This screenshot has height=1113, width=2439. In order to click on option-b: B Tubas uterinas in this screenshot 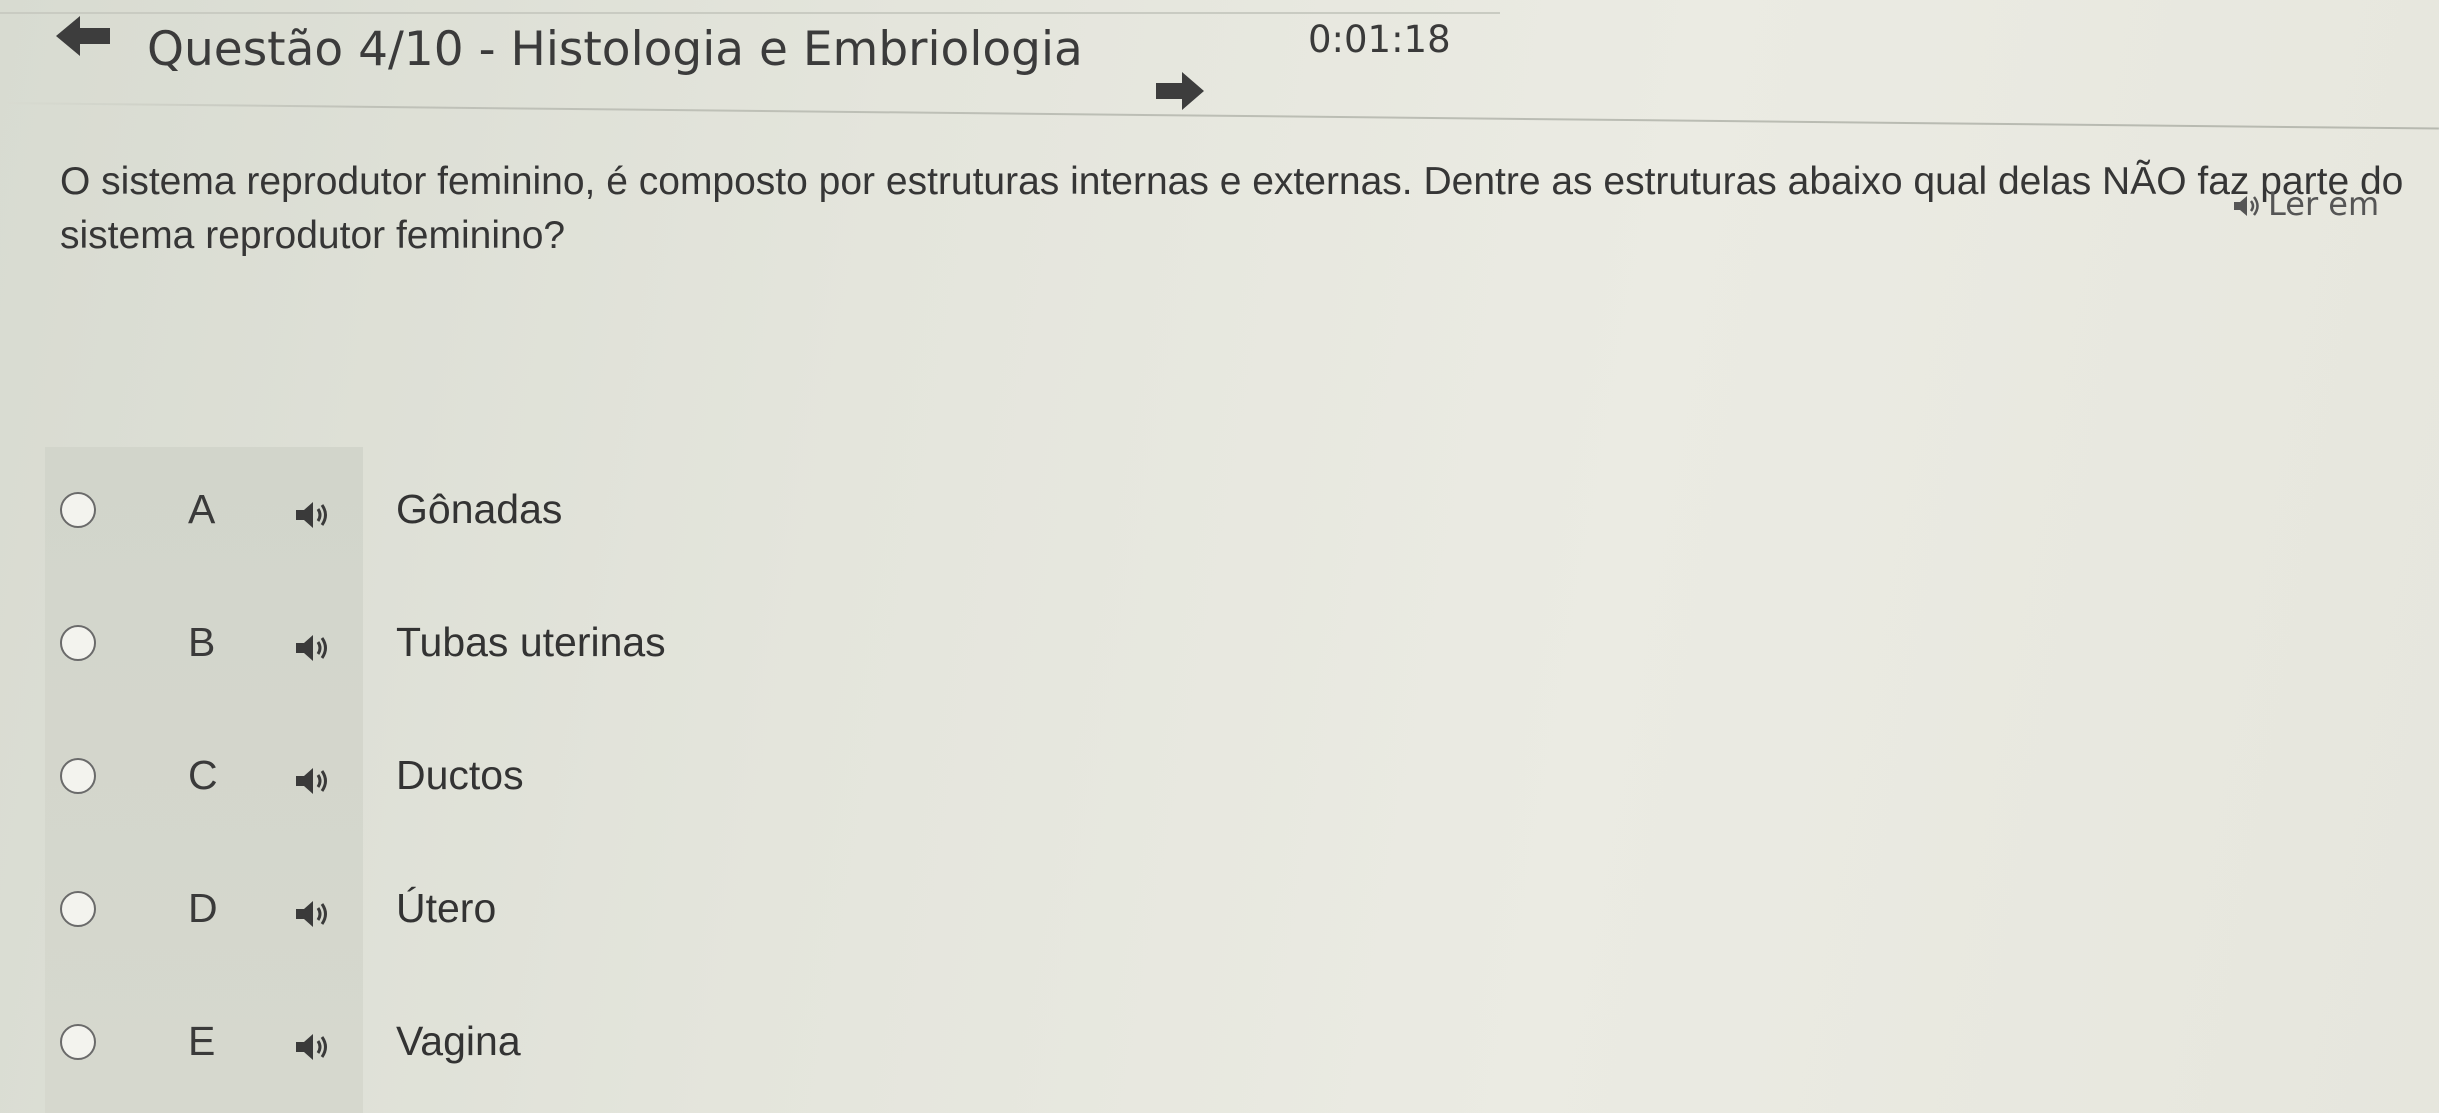, I will do `click(760, 645)`.